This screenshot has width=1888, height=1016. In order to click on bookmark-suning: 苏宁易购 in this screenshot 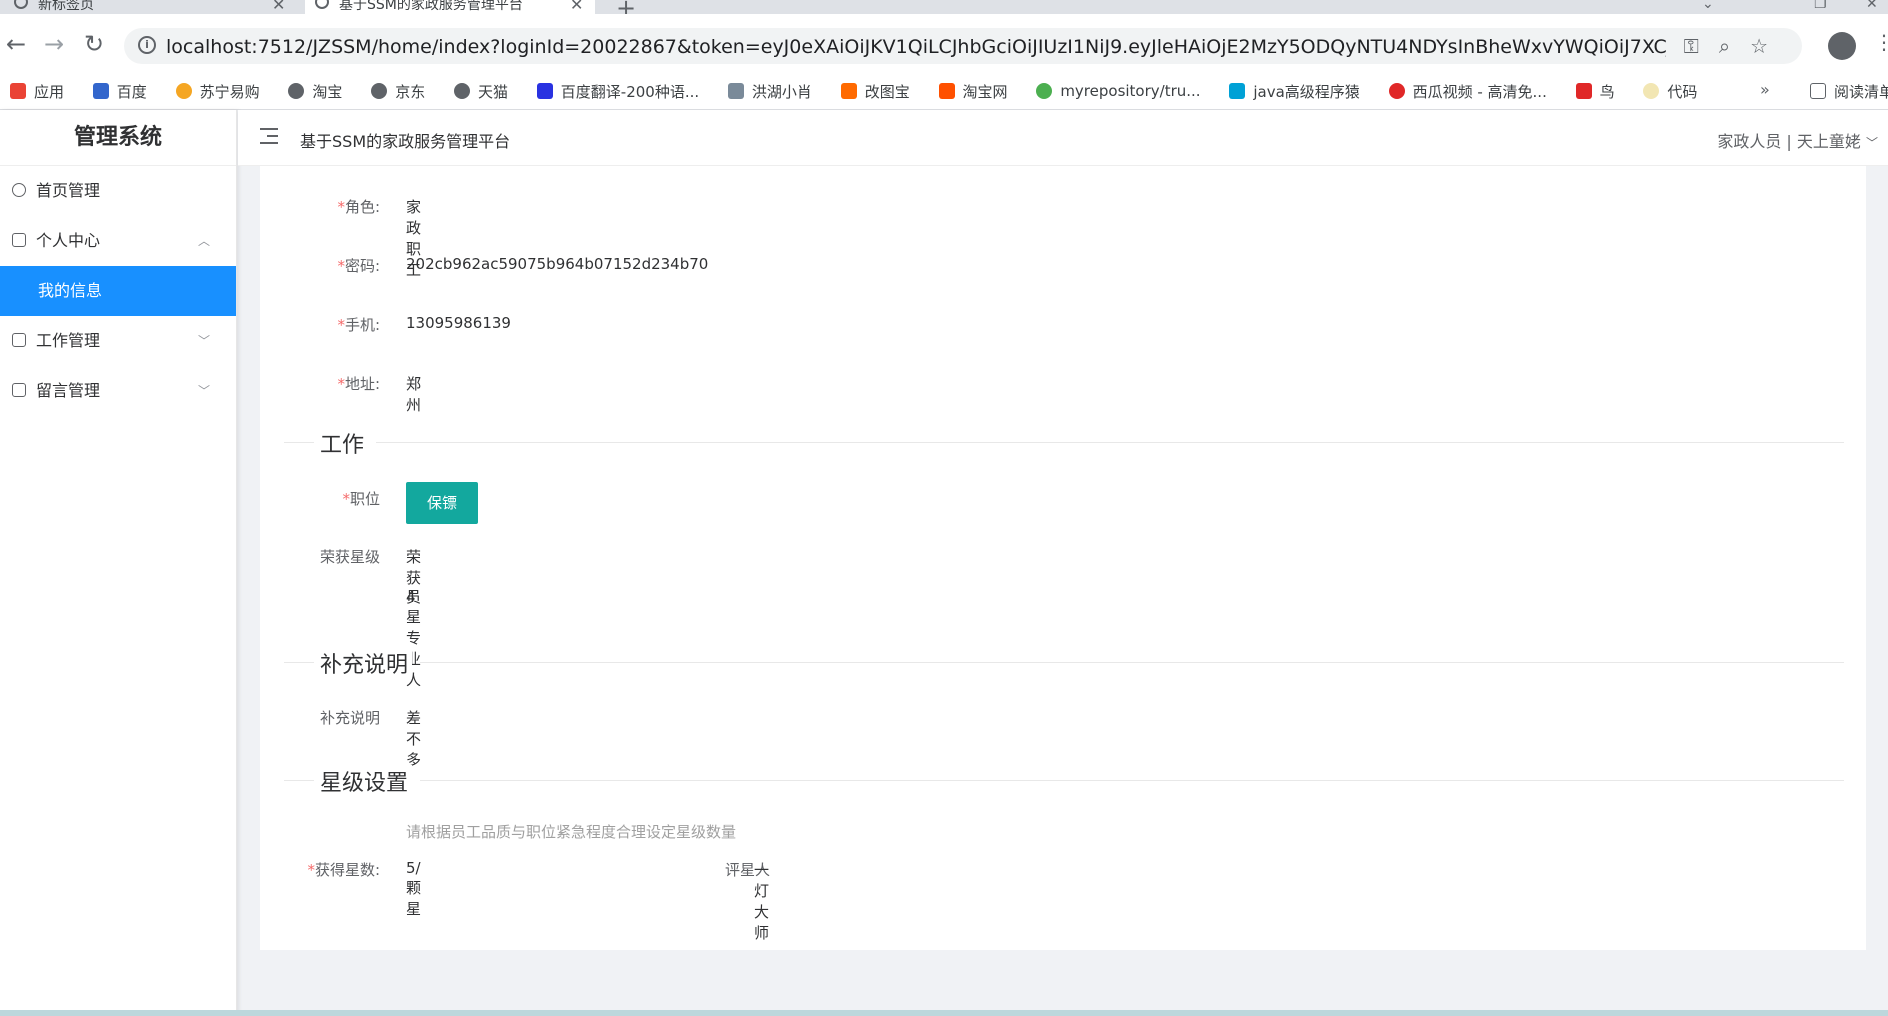, I will do `click(217, 91)`.